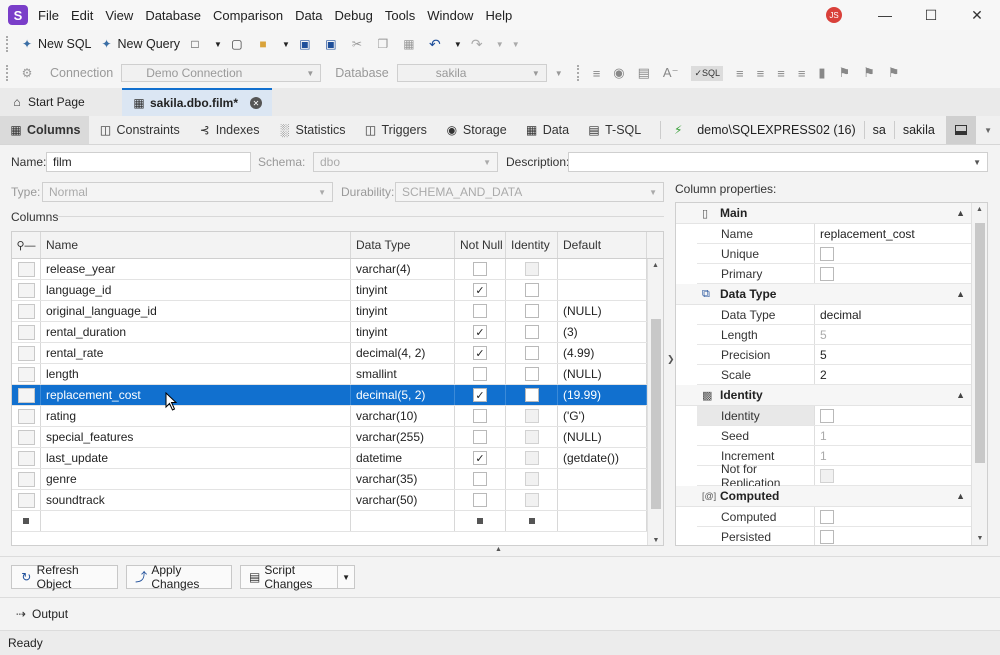 Image resolution: width=1000 pixels, height=655 pixels. I want to click on computed-checkbox, so click(827, 516).